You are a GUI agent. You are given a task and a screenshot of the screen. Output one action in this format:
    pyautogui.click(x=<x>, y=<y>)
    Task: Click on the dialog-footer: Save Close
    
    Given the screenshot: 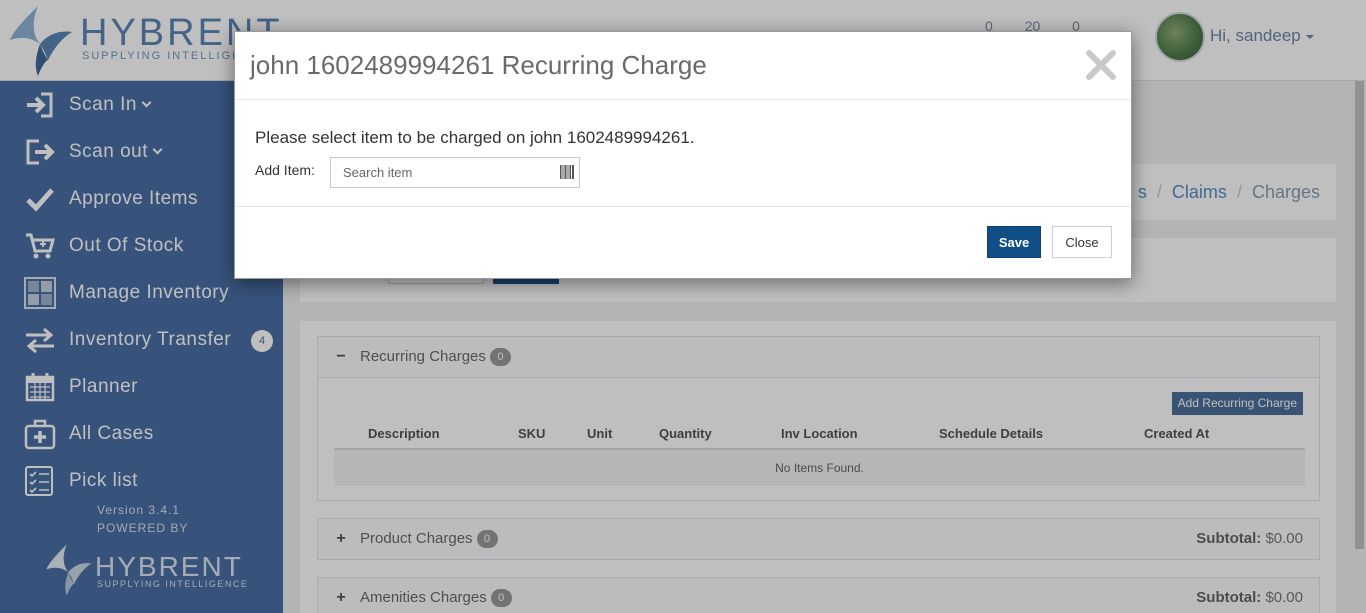 What is the action you would take?
    pyautogui.click(x=683, y=242)
    